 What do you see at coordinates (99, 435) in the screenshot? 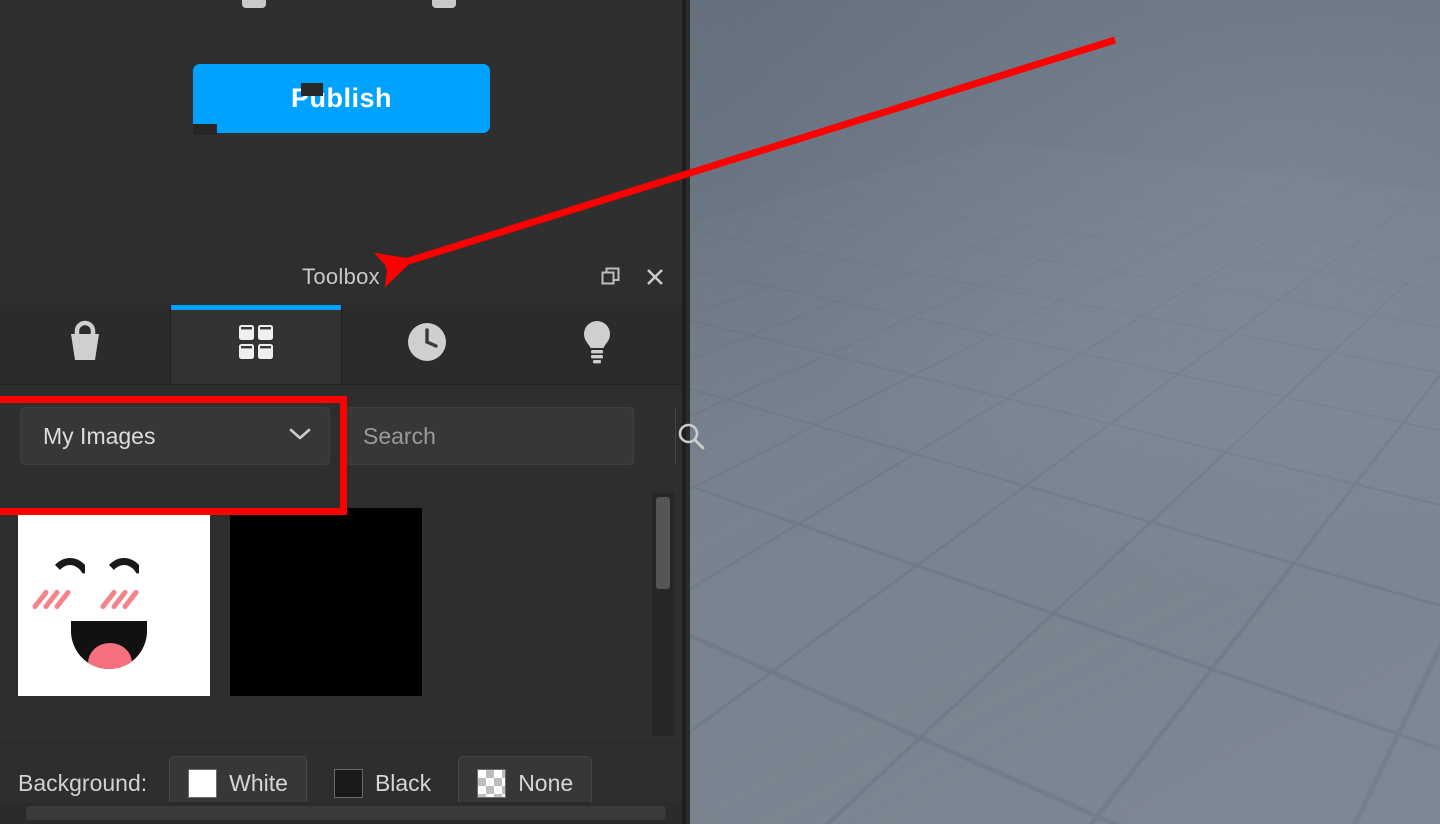
I see `category-dropdown-value: My Images` at bounding box center [99, 435].